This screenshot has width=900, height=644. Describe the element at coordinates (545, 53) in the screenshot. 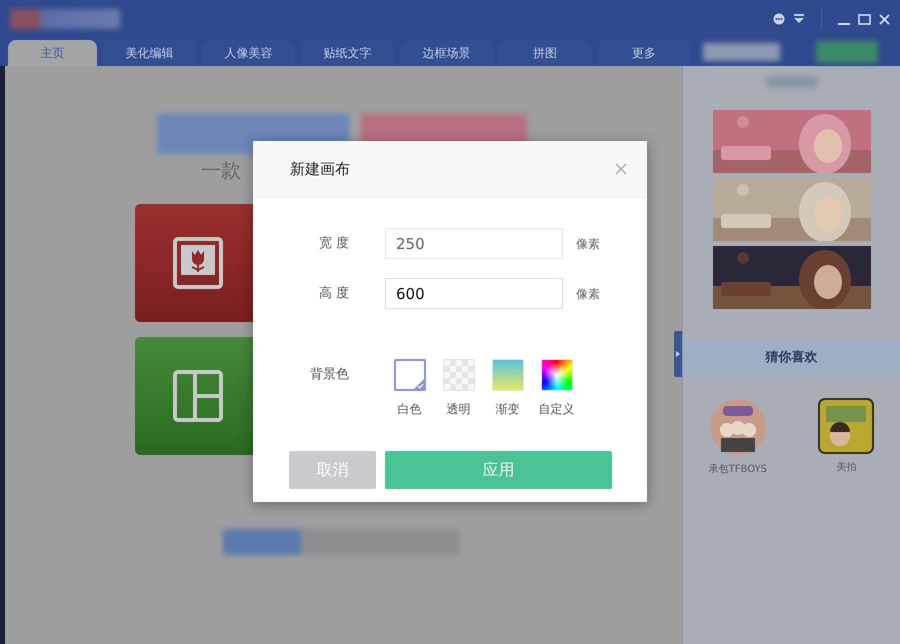

I see `tab: 拼图` at that location.